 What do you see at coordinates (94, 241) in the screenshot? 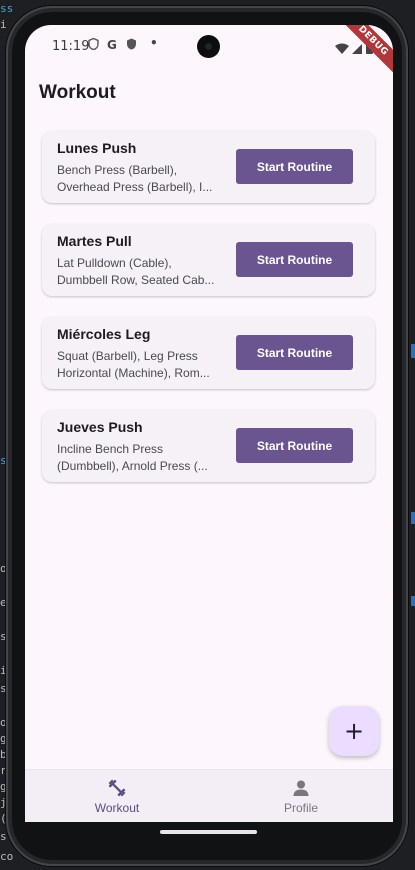
I see `routine-name: Martes Pull` at bounding box center [94, 241].